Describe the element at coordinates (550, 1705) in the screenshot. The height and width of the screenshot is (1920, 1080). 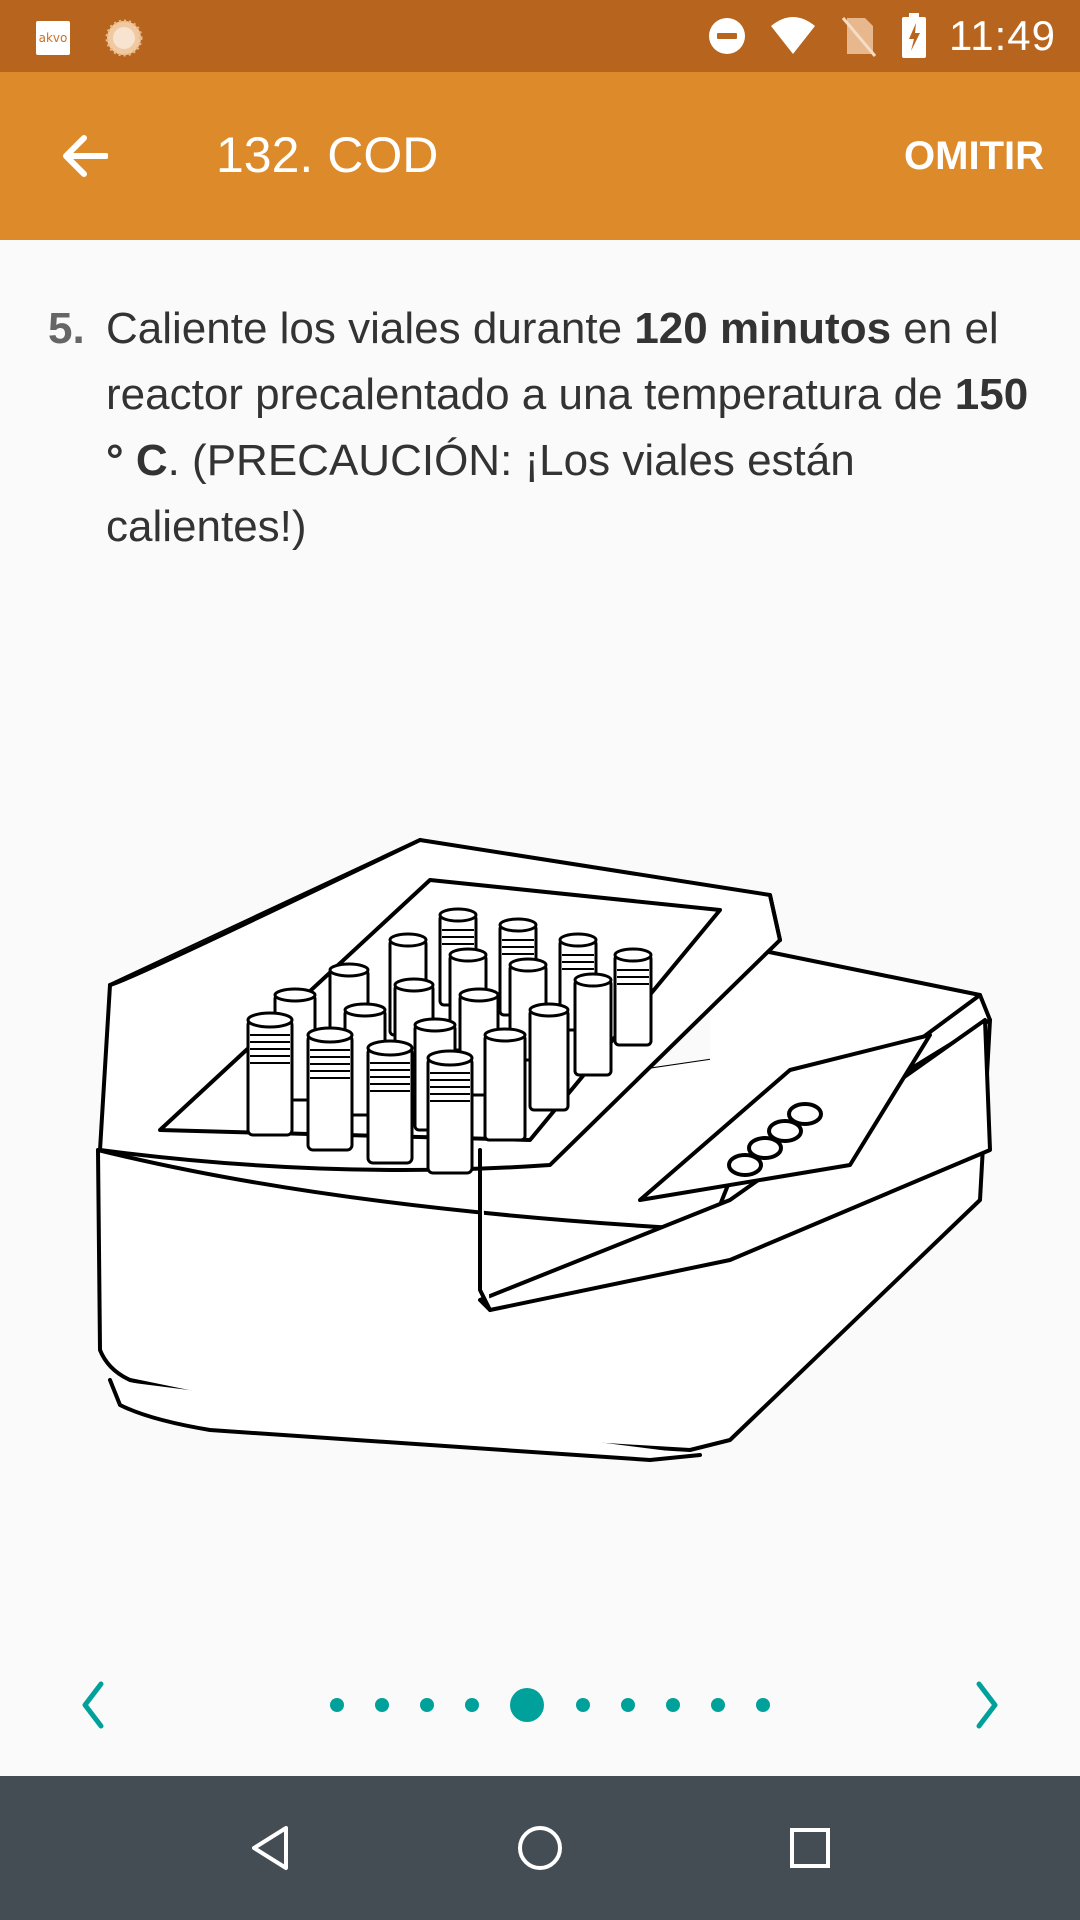
I see `page-indicator` at that location.